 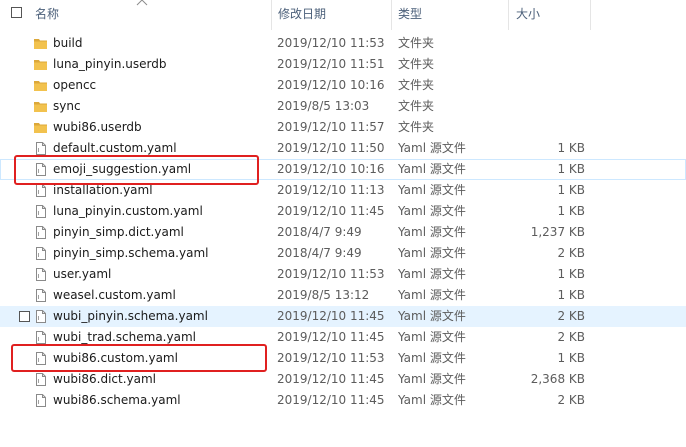 I want to click on file-name: pinyin_simp.schema.yaml, so click(x=131, y=253).